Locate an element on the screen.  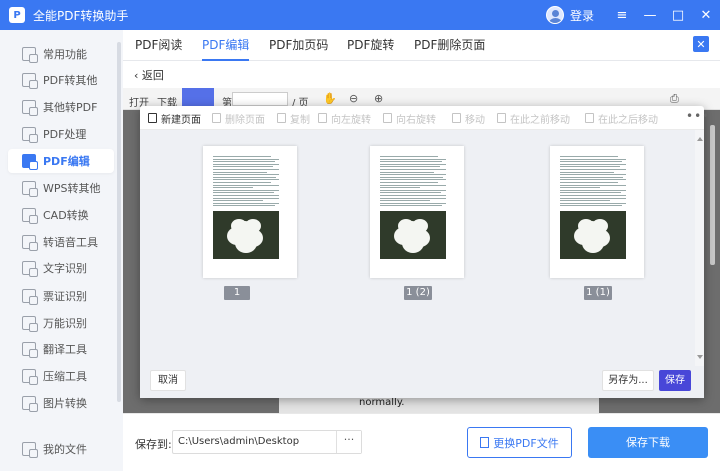
zoom-out-icon: ⊖ is located at coordinates (353, 98).